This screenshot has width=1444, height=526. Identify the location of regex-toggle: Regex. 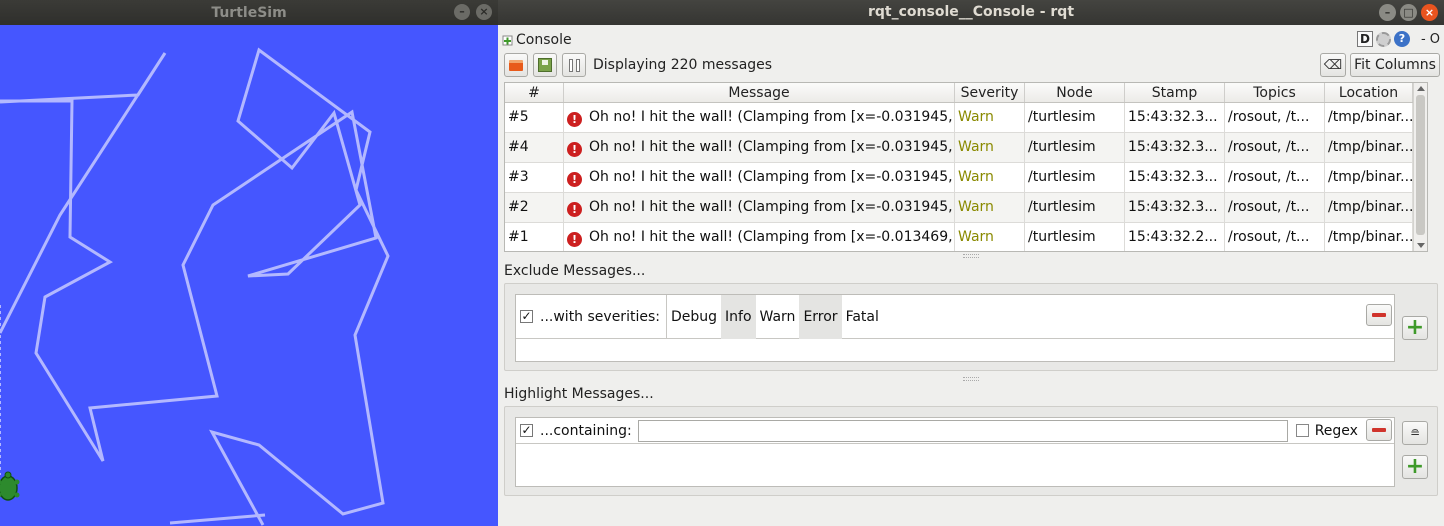
(1326, 430).